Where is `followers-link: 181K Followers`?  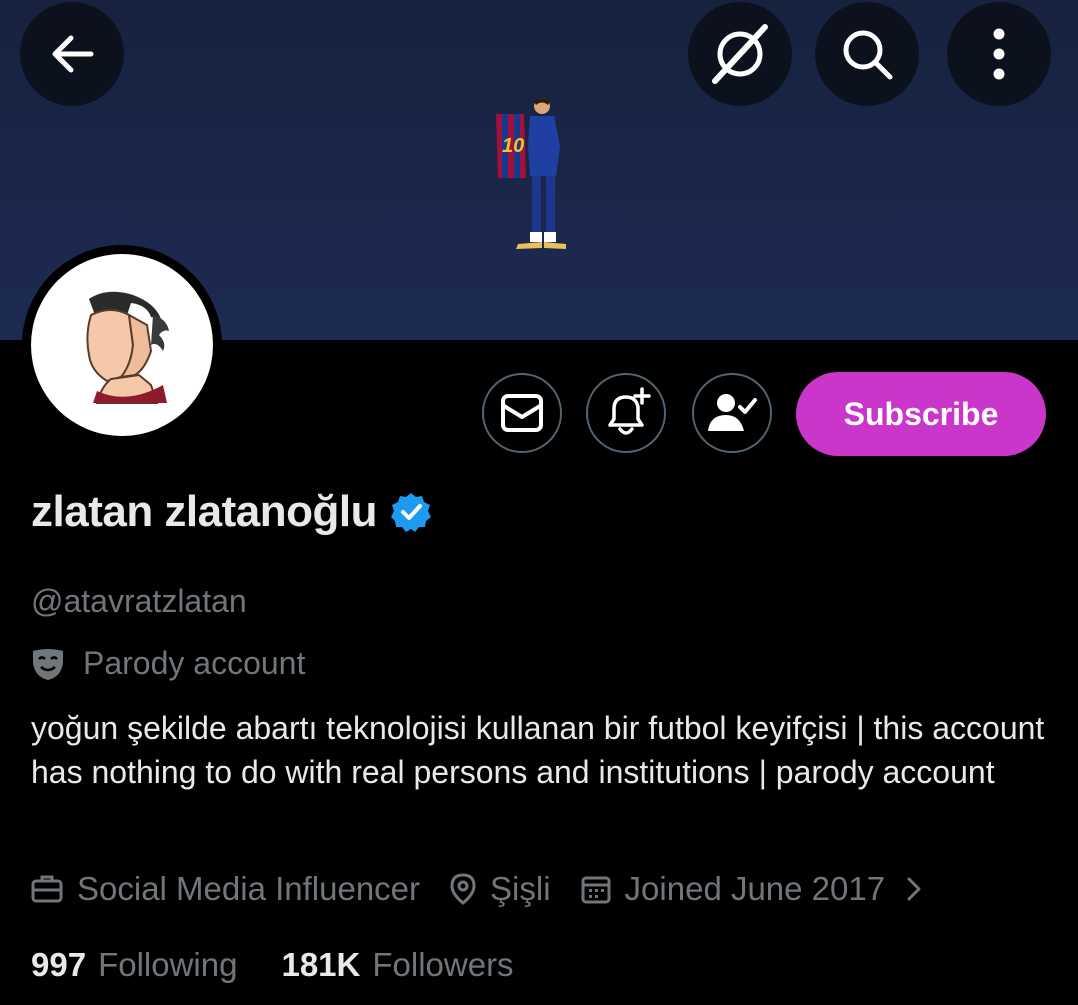 followers-link: 181K Followers is located at coordinates (419, 965).